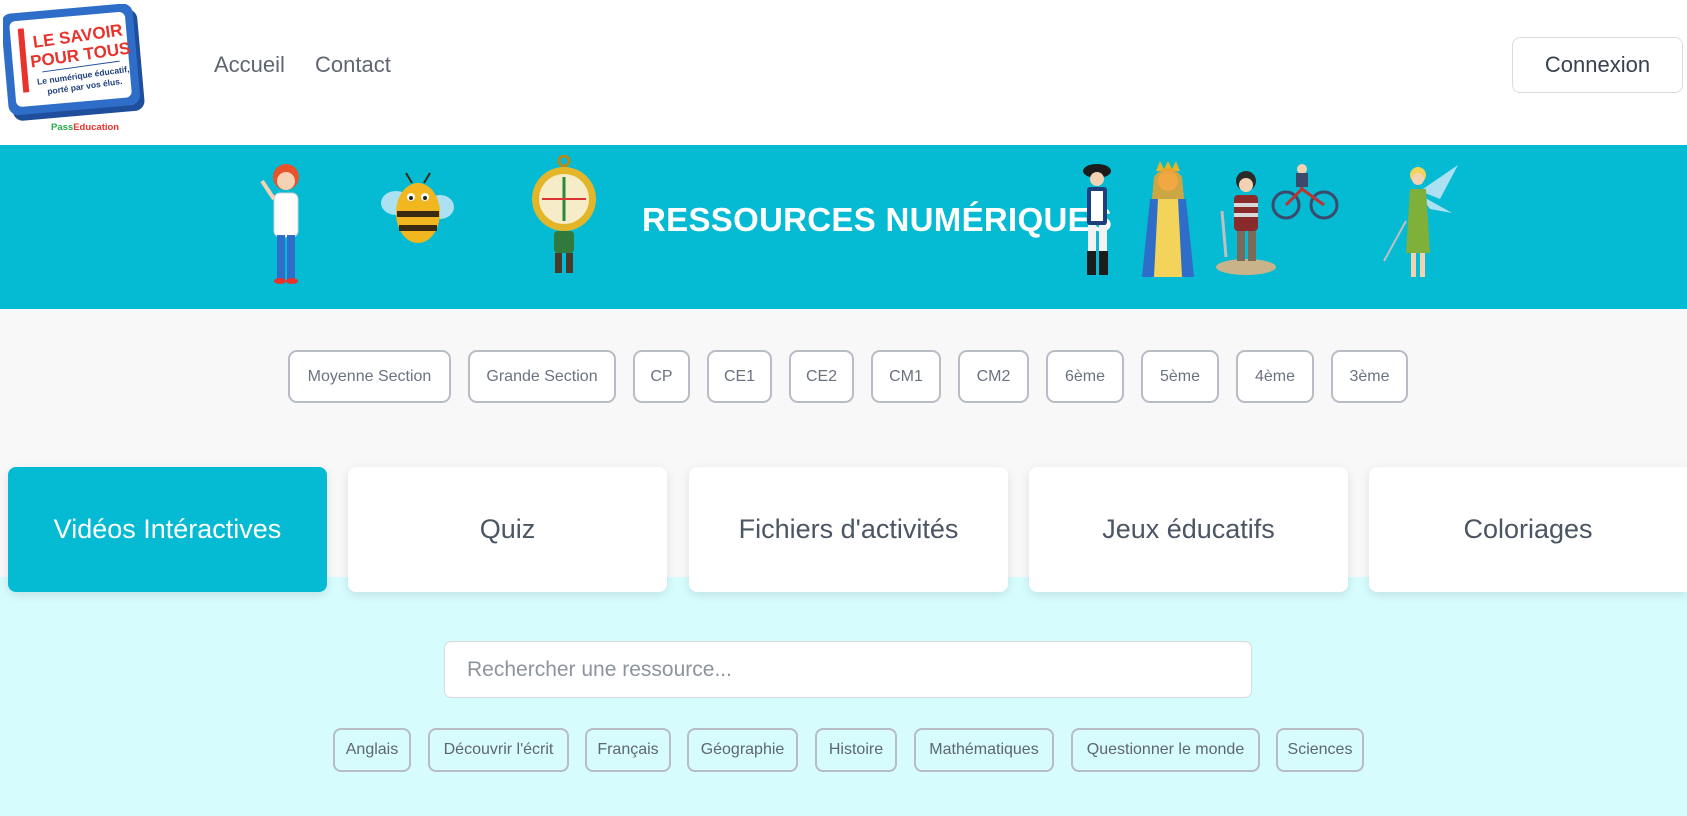 The height and width of the screenshot is (816, 1687). What do you see at coordinates (1275, 376) in the screenshot?
I see `level-4eme: 4ème` at bounding box center [1275, 376].